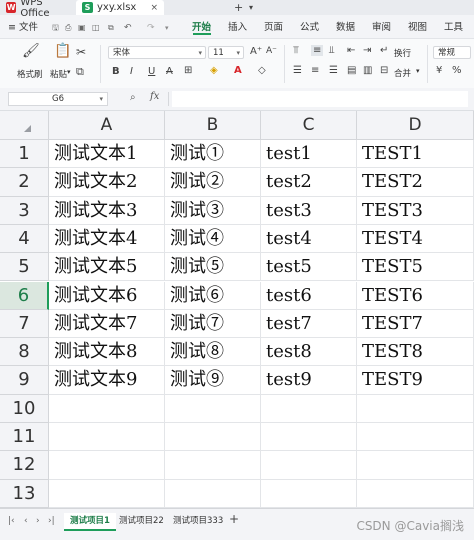 The width and height of the screenshot is (474, 540). I want to click on quick-save-icon: 🖫, so click(55, 28).